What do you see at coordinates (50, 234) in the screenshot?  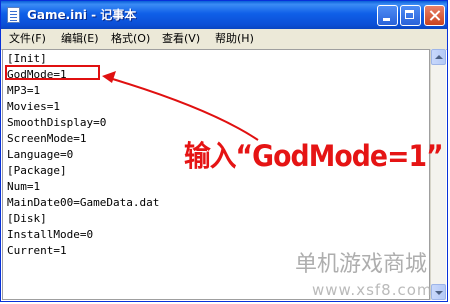 I see `editor-line: InstallMode=0` at bounding box center [50, 234].